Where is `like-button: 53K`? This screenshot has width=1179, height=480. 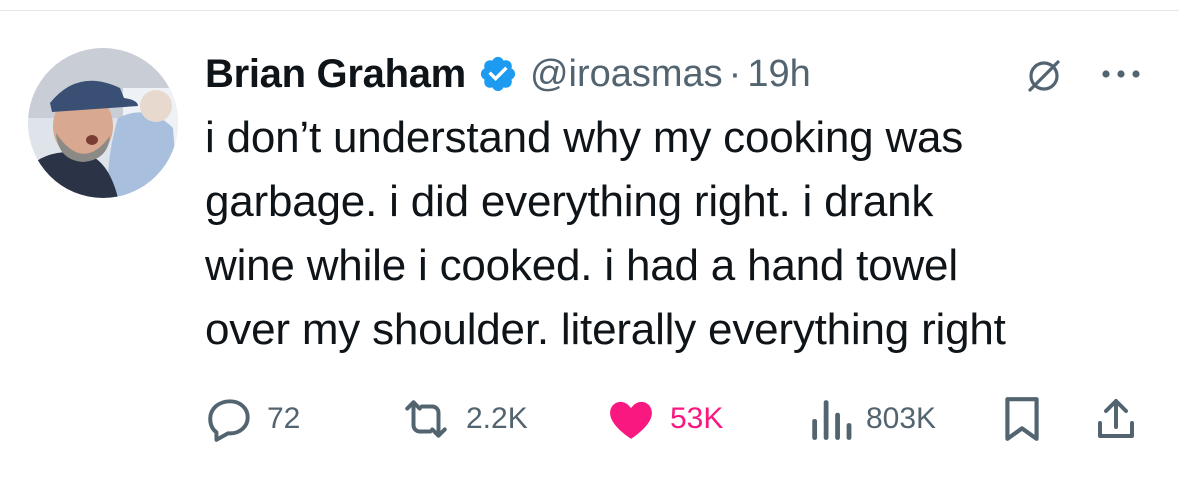
like-button: 53K is located at coordinates (663, 419).